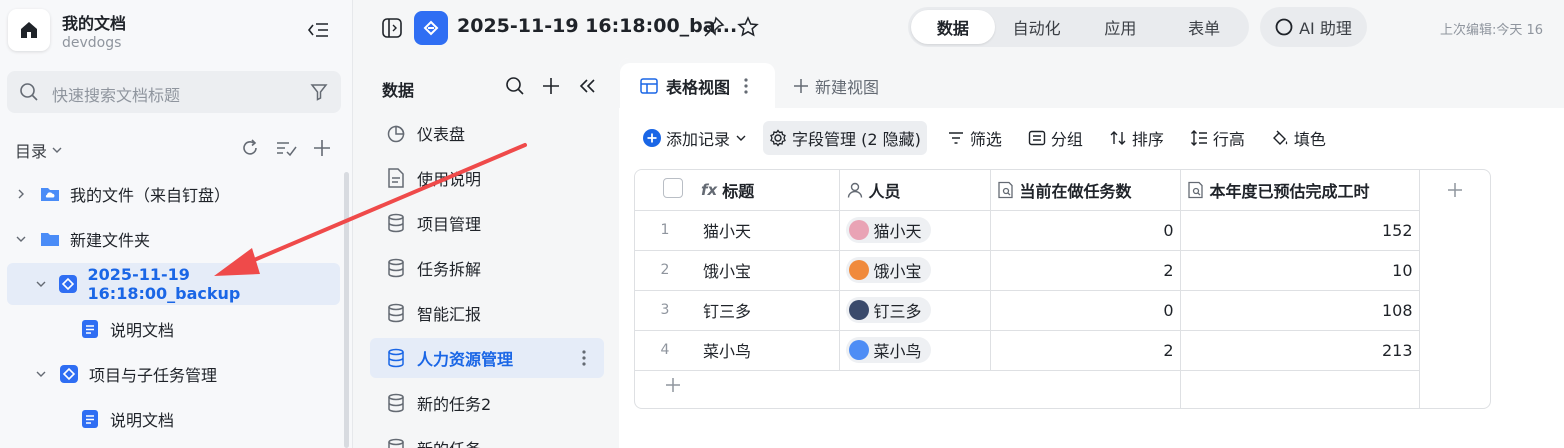  Describe the element at coordinates (587, 86) in the screenshot. I see `collapse-data-panel-button` at that location.